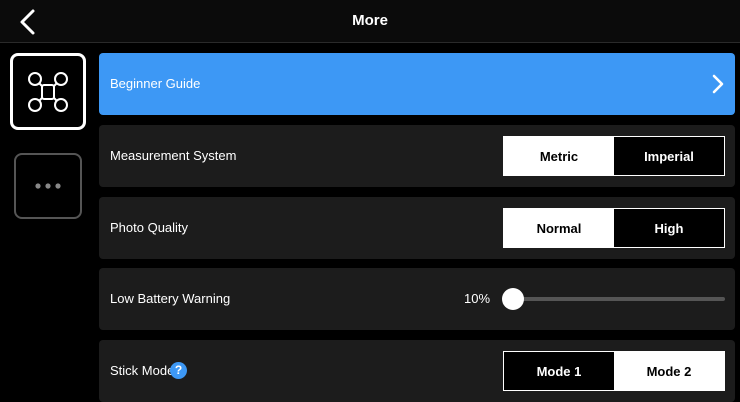 The height and width of the screenshot is (402, 740). Describe the element at coordinates (669, 156) in the screenshot. I see `imperial-option: Imperial` at that location.